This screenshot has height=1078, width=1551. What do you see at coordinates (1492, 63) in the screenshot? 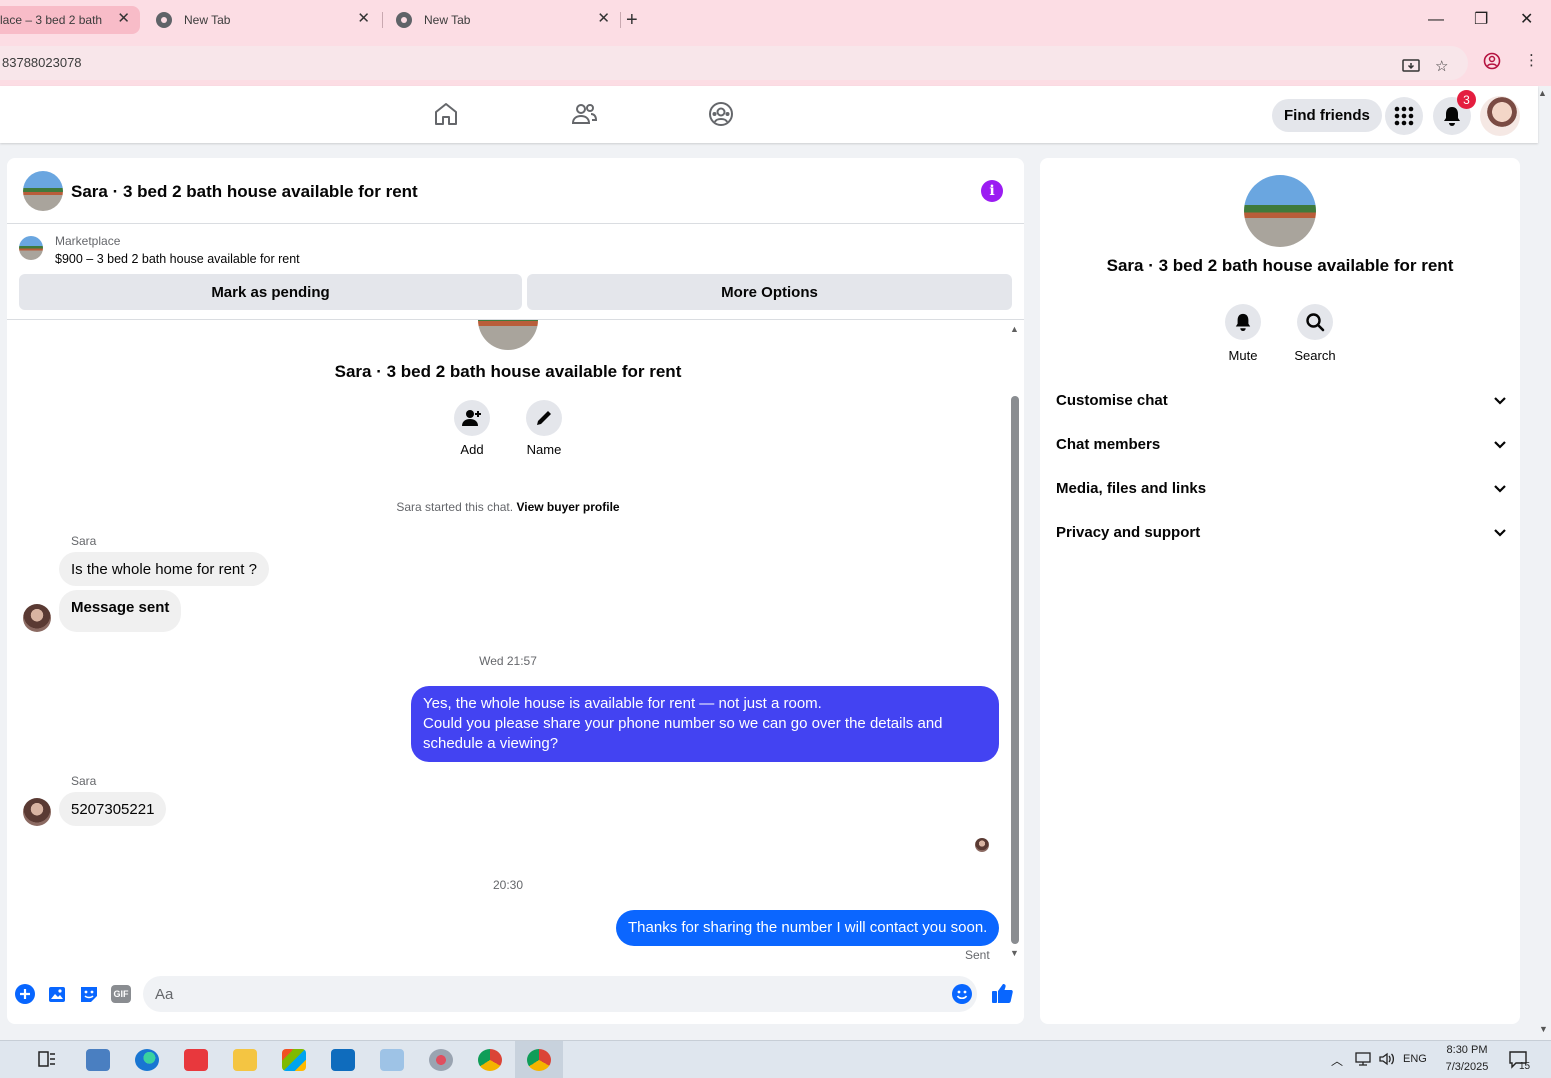
I see `profile-icon` at bounding box center [1492, 63].